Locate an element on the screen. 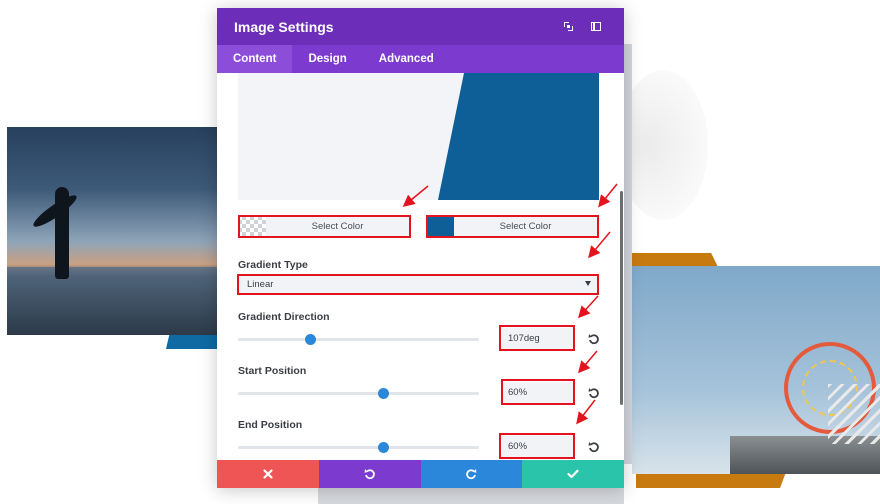 This screenshot has width=880, height=504. tab-bar: Content Design Advanced is located at coordinates (420, 59).